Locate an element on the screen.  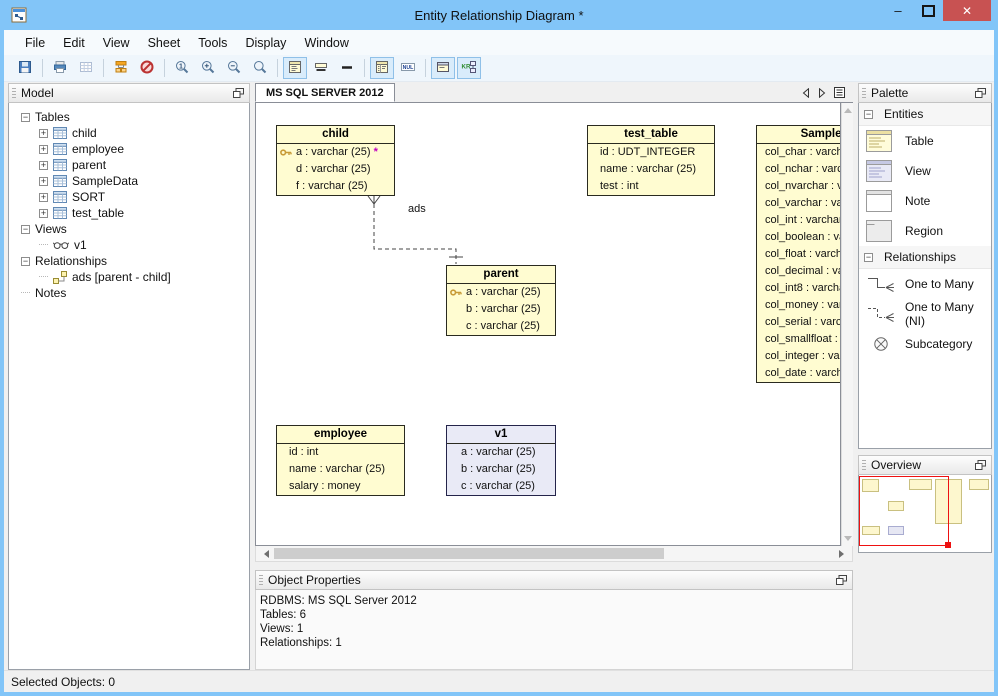
entity-column: col_boolean : varchar is located at coordinates (798, 237).